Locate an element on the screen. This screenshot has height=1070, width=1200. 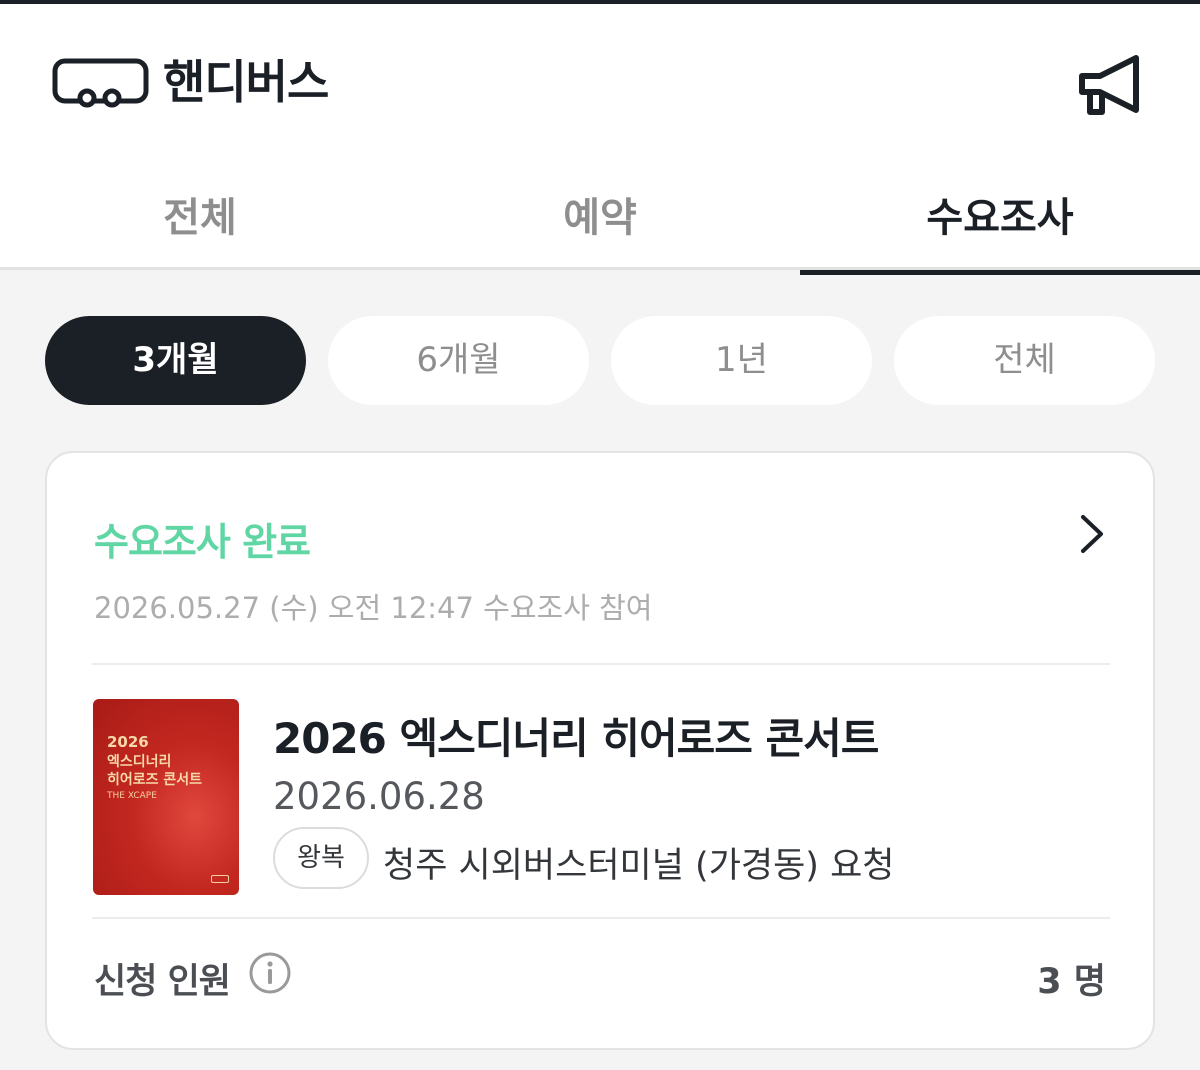
chevron-right-icon is located at coordinates (1092, 534).